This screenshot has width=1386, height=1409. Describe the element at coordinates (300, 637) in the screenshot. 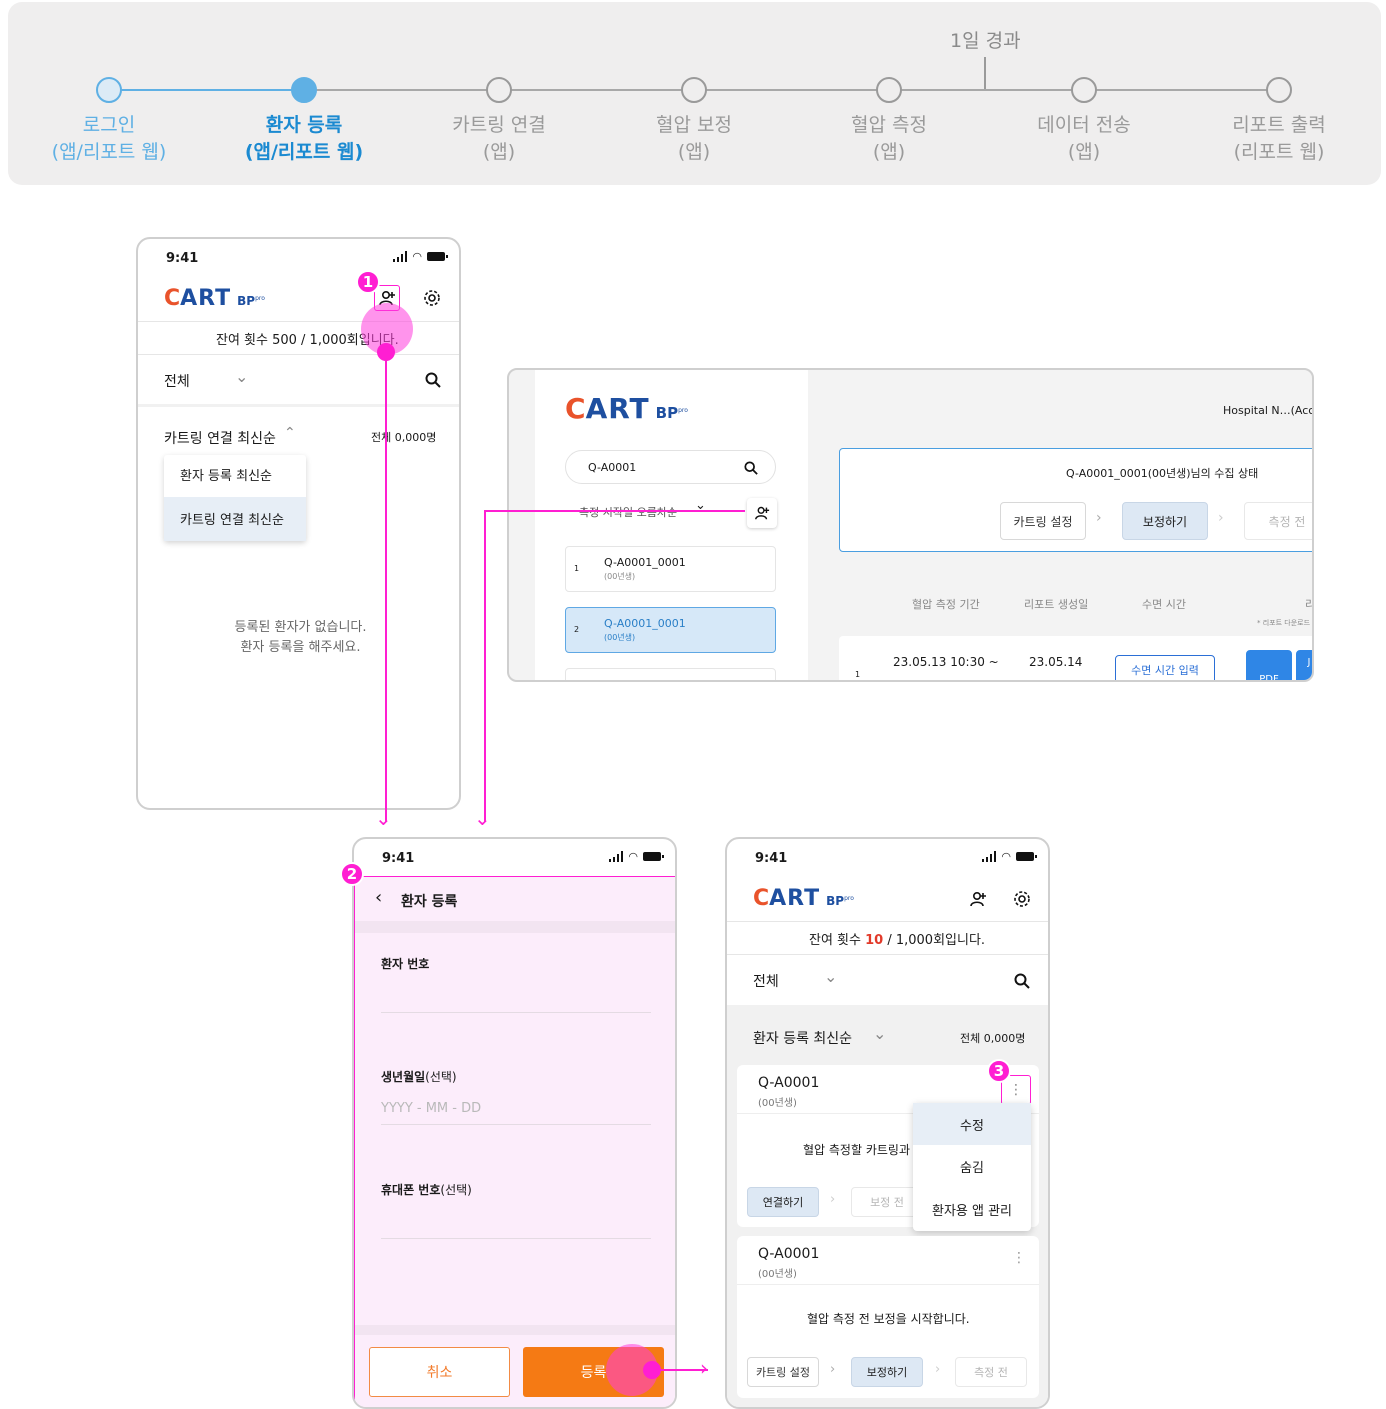

I see `empty-message: 등록된 환자가 없습니다. 환자 등록을 해주세요.` at that location.